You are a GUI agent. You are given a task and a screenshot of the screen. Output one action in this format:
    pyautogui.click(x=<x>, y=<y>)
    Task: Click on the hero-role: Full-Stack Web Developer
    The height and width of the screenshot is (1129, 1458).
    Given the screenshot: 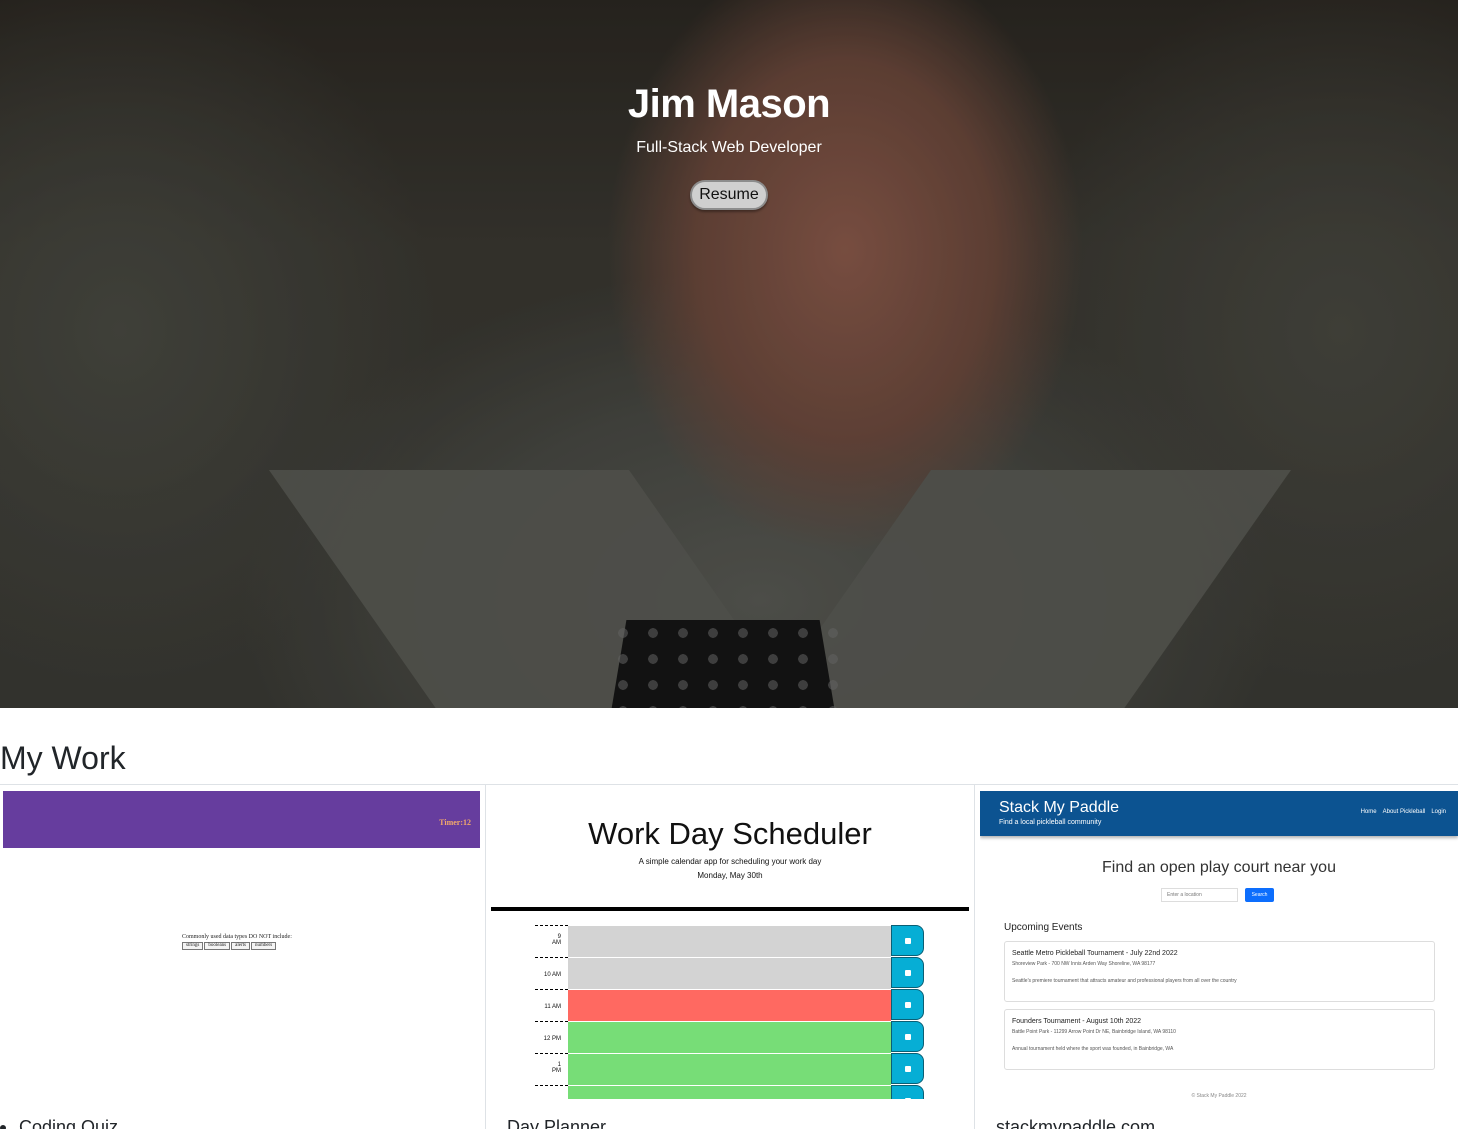 What is the action you would take?
    pyautogui.click(x=729, y=147)
    